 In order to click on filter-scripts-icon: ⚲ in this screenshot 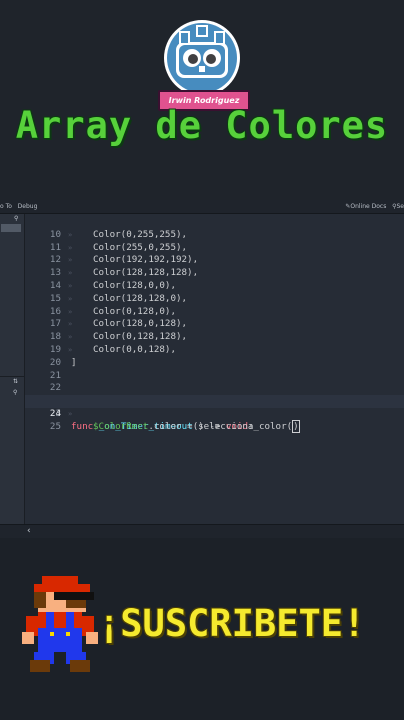, I will do `click(16, 218)`.